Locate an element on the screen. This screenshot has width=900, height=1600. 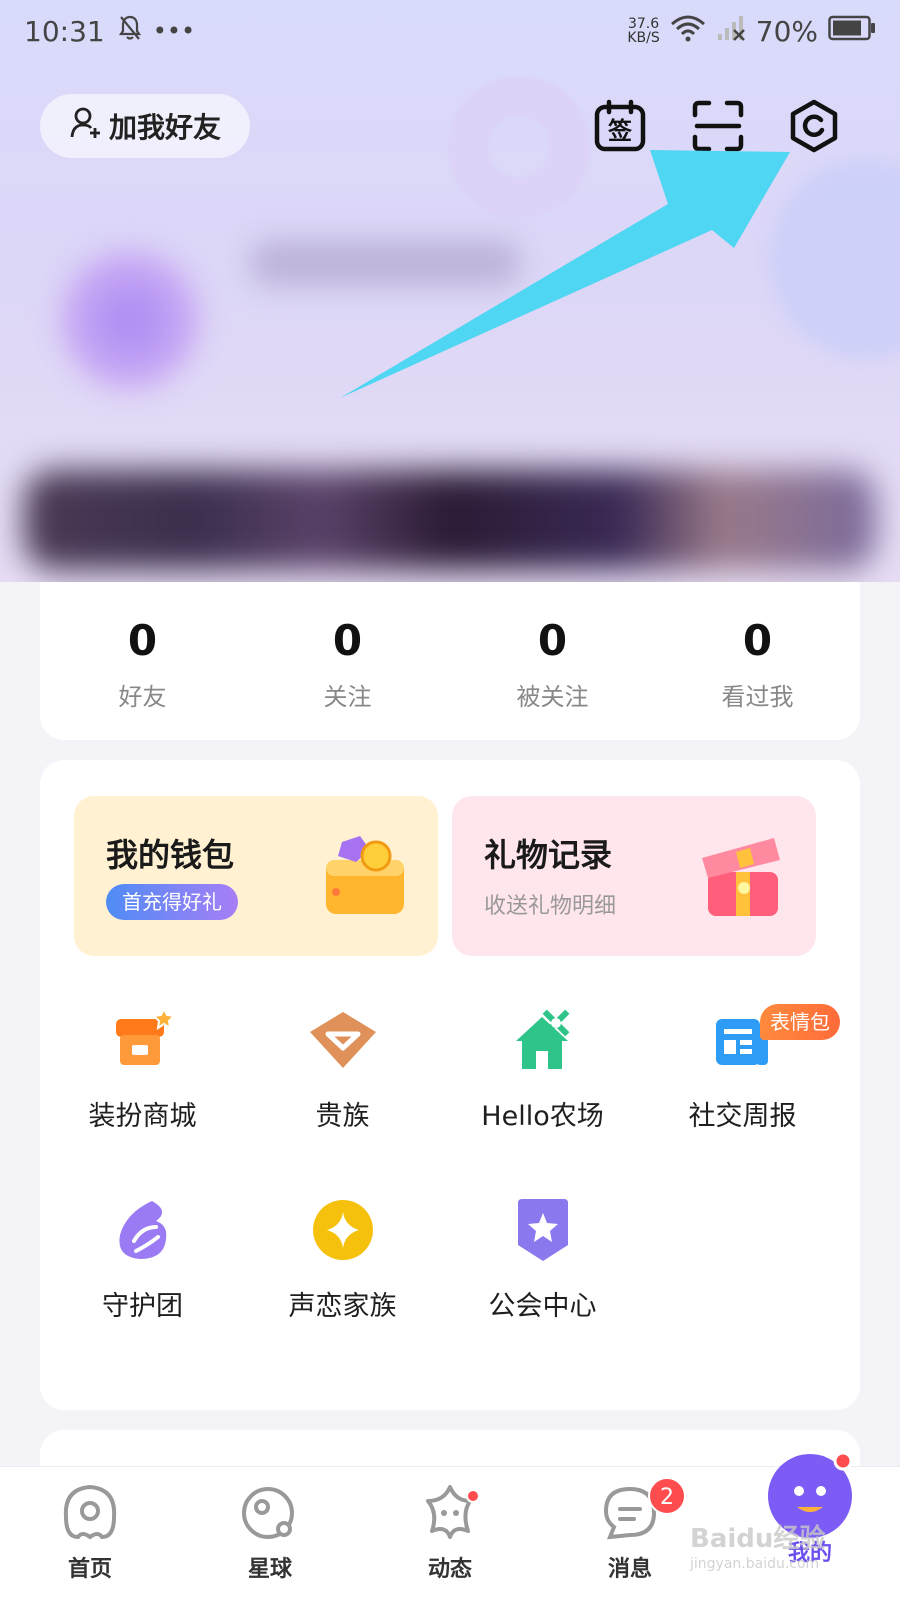
first-recharge-promo: 首充得好礼 is located at coordinates (172, 902).